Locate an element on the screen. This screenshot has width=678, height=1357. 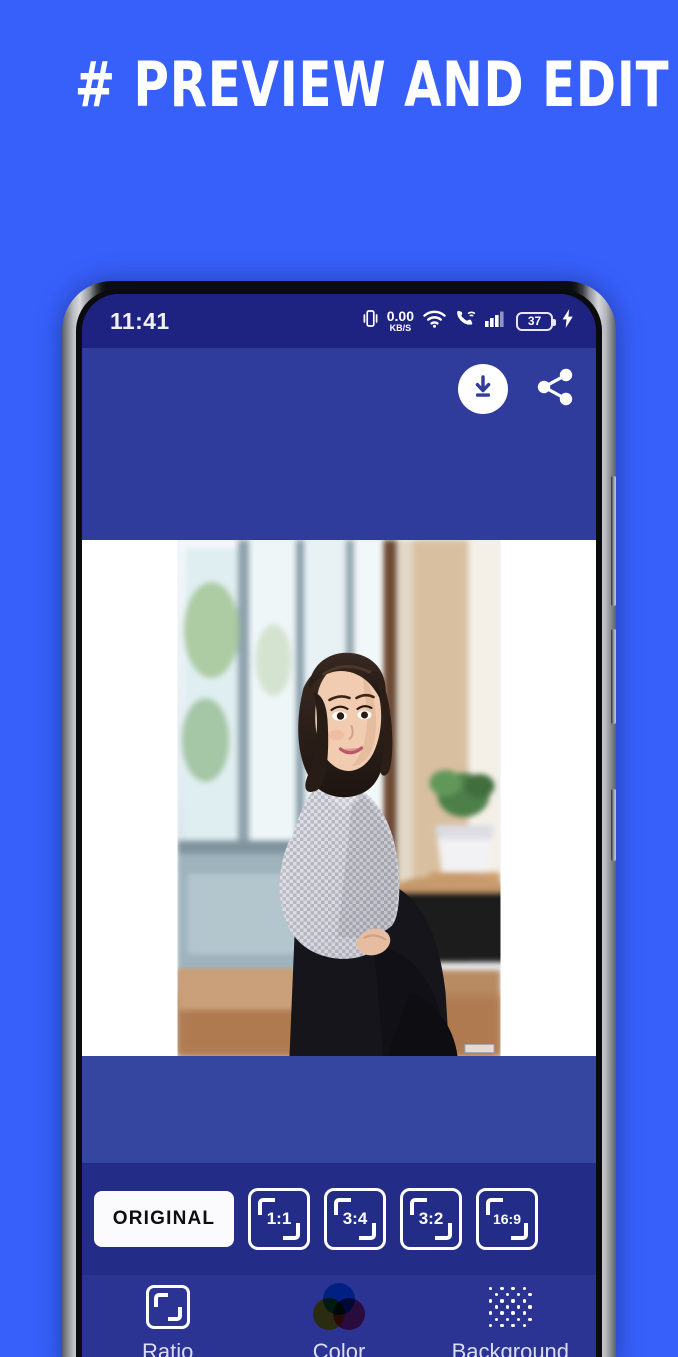
network-speed-indicator: 0.00 KB/S is located at coordinates (400, 321).